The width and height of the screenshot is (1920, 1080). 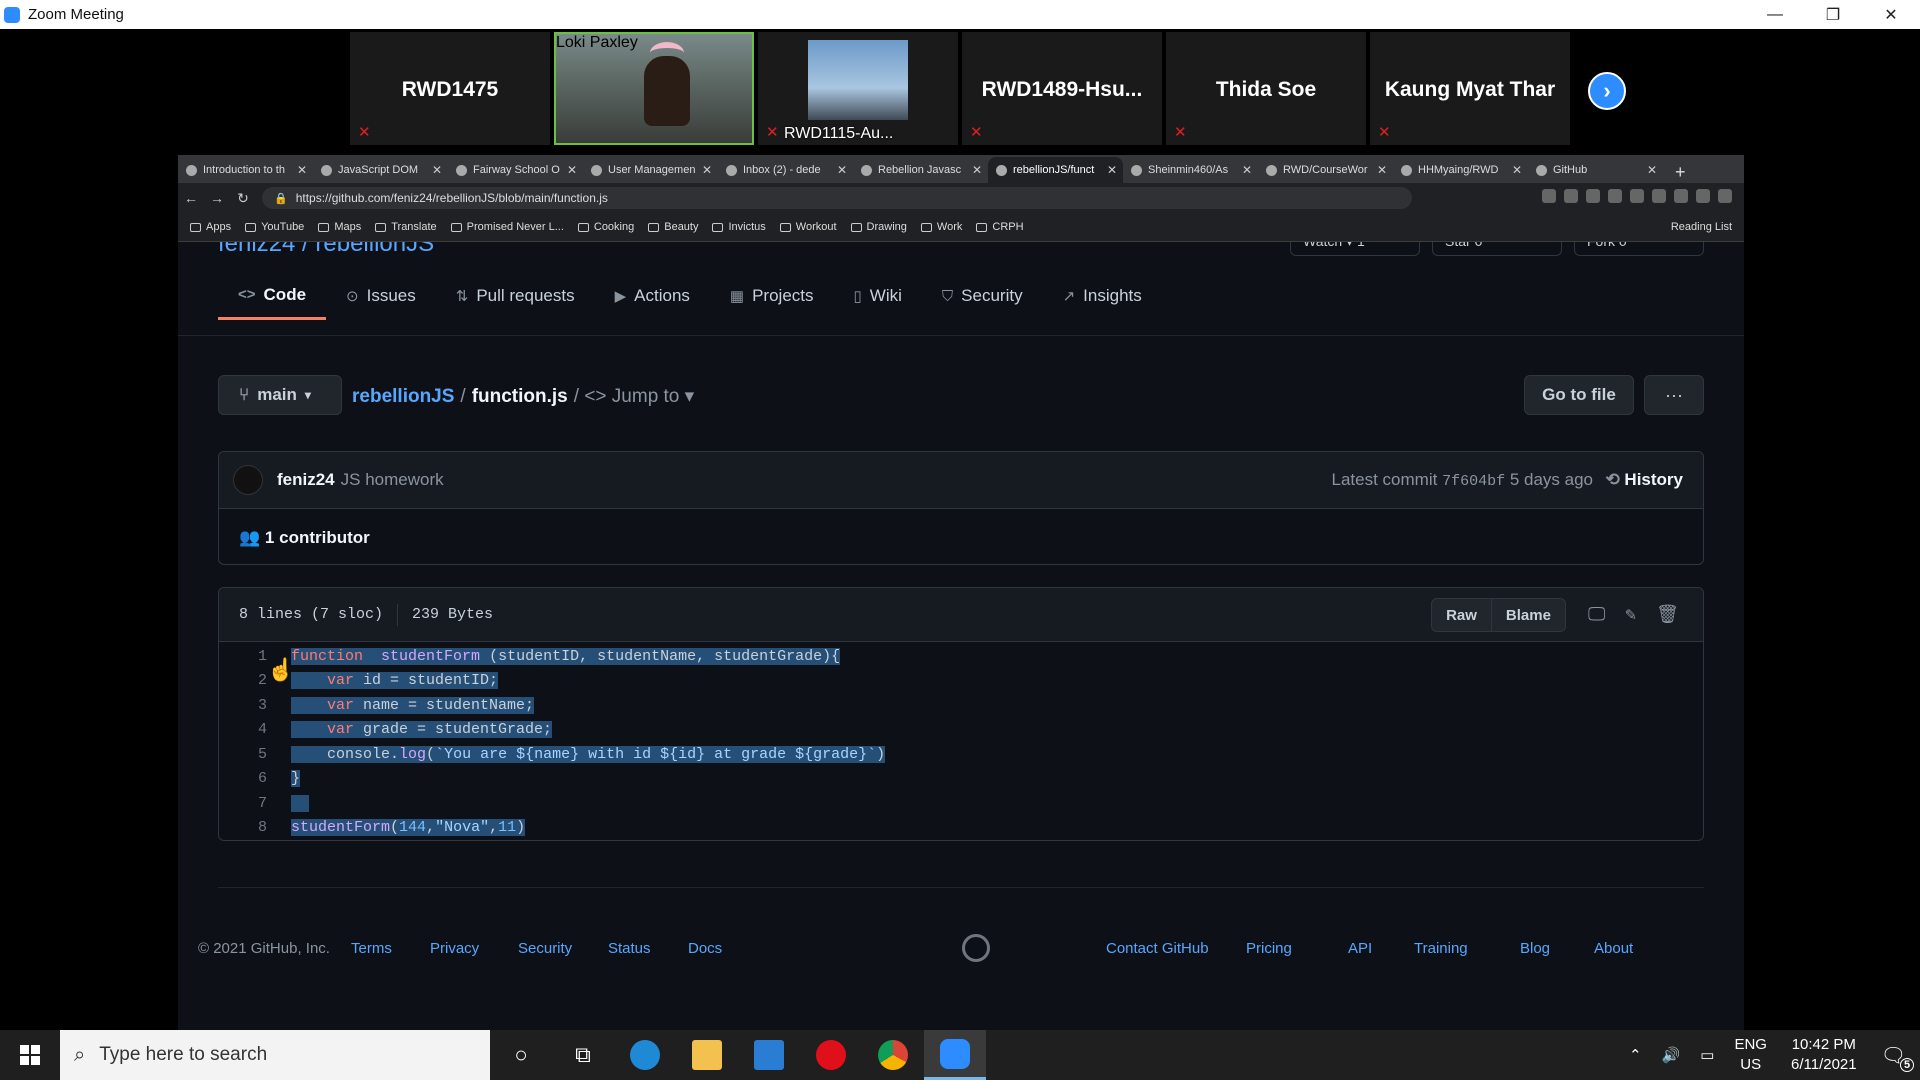 What do you see at coordinates (1497, 249) in the screenshot?
I see `star-button: Star 0` at bounding box center [1497, 249].